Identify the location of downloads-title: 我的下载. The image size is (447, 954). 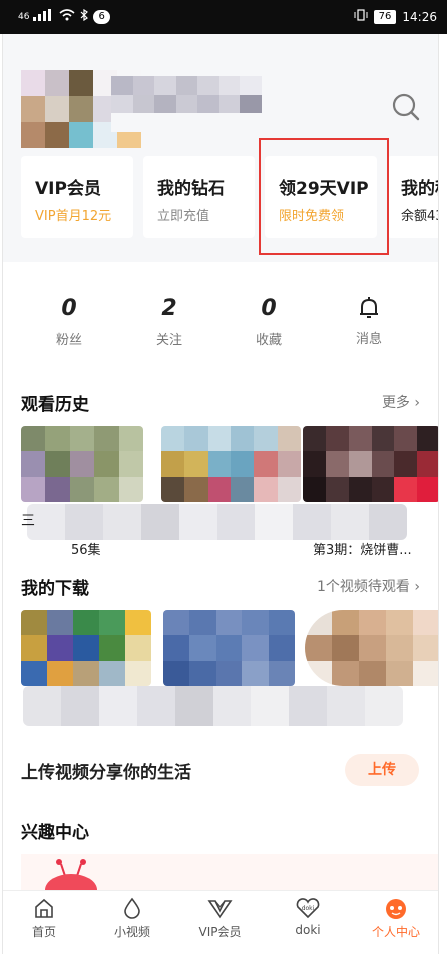
(55, 589).